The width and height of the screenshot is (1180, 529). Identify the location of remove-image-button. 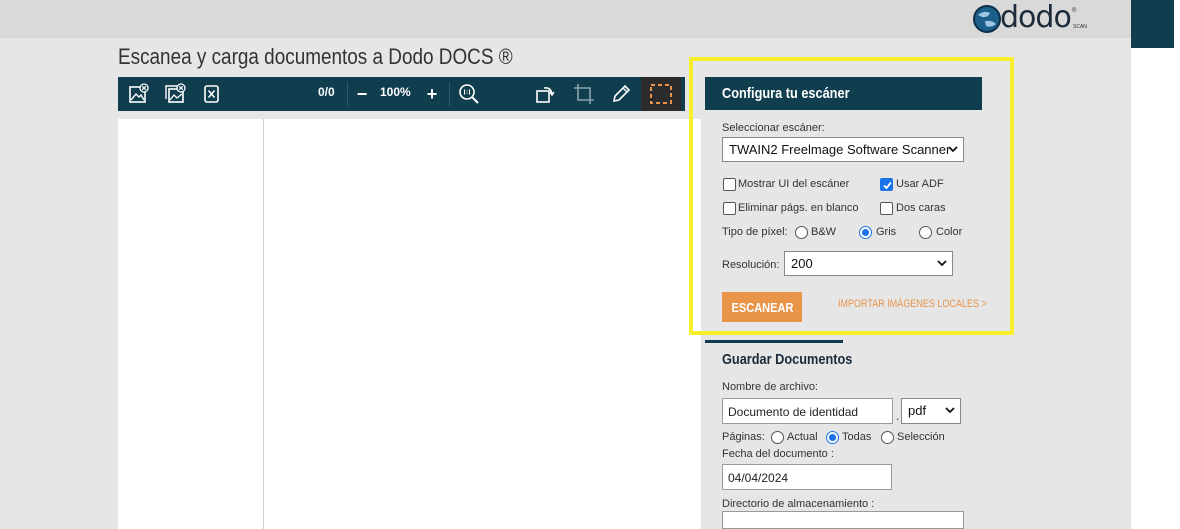
(139, 94).